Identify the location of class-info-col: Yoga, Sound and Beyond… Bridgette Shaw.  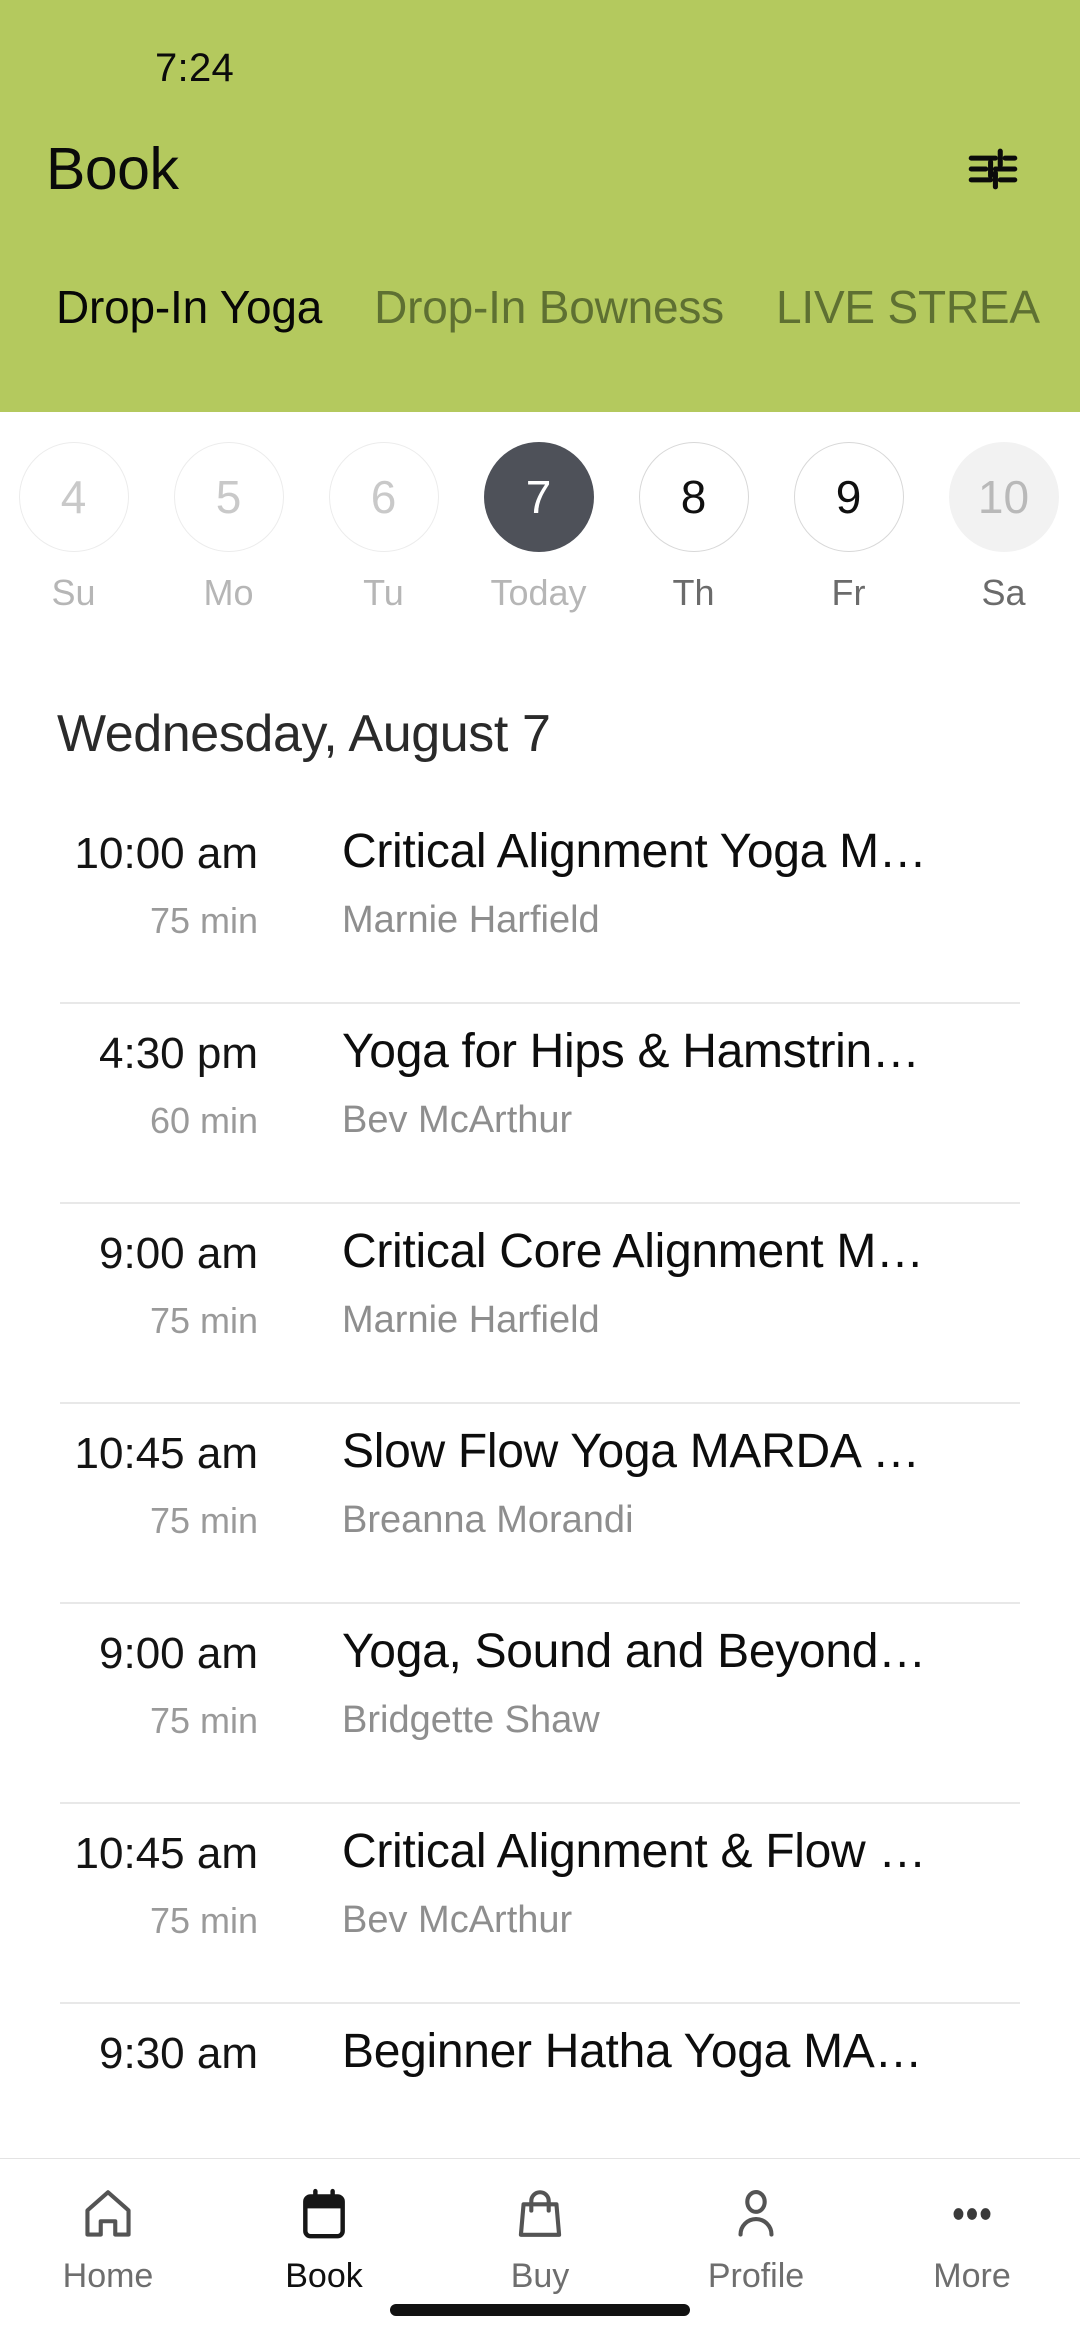
(680, 1683).